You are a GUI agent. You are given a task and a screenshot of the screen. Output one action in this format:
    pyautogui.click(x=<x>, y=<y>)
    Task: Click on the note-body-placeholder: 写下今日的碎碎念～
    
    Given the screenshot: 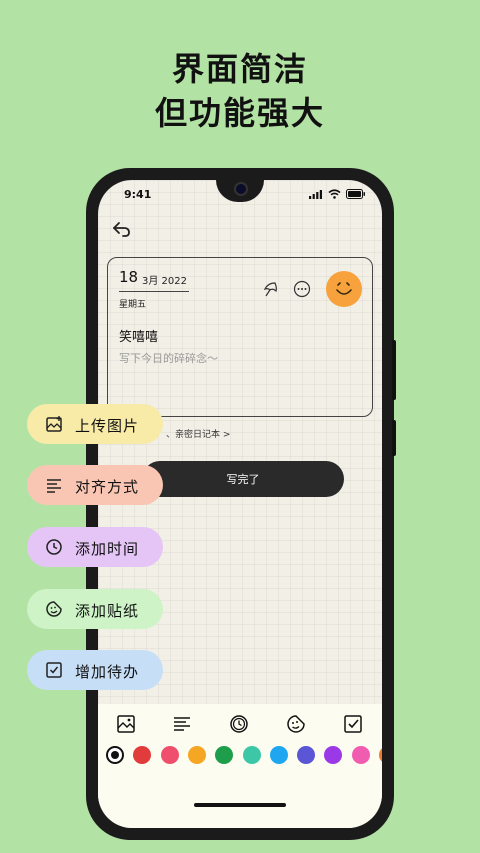 What is the action you would take?
    pyautogui.click(x=168, y=358)
    